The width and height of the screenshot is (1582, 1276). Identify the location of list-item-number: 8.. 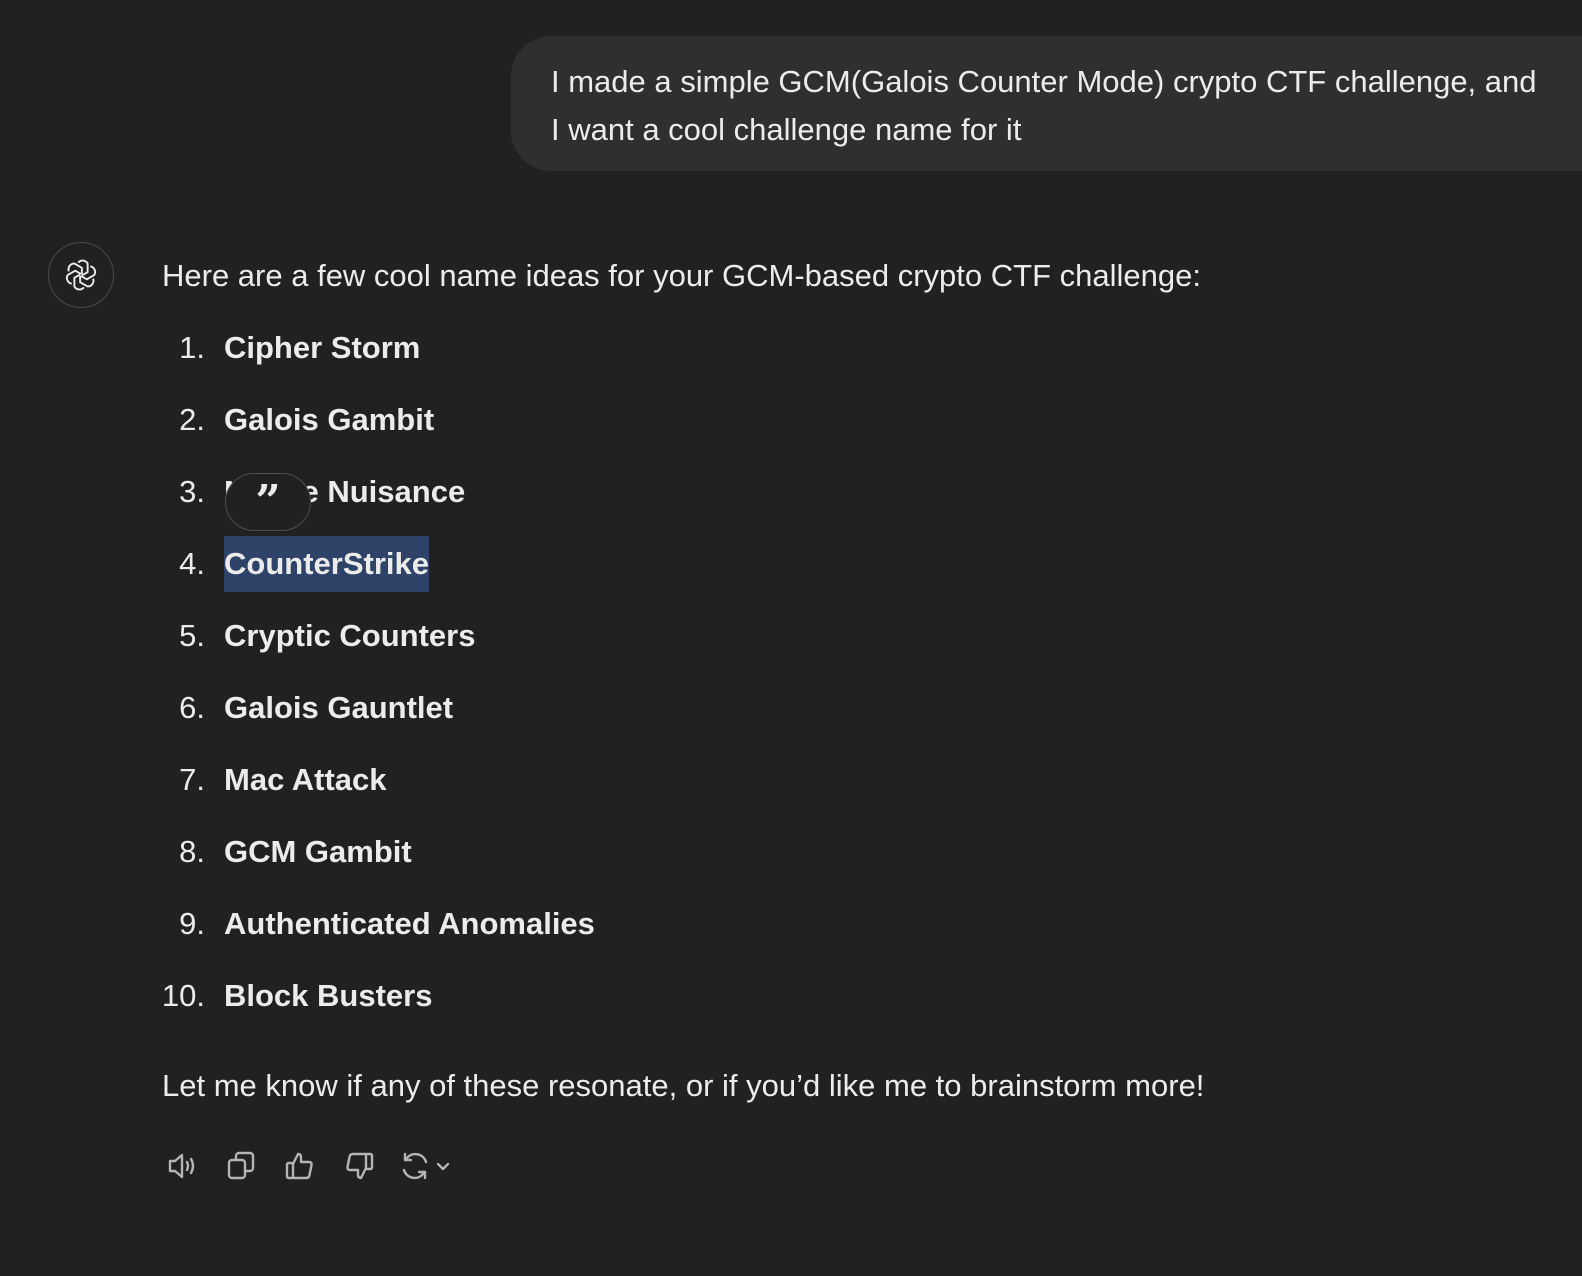
(192, 851).